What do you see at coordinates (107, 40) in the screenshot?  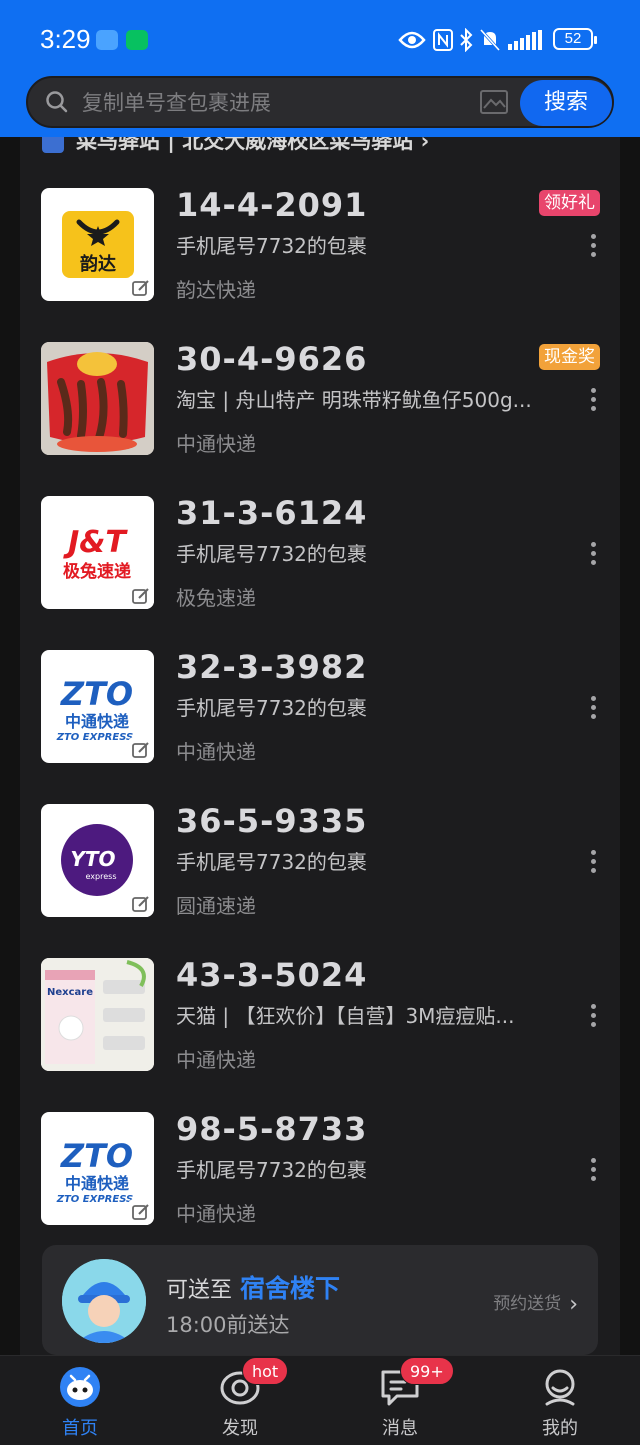 I see `chat-notification-icon` at bounding box center [107, 40].